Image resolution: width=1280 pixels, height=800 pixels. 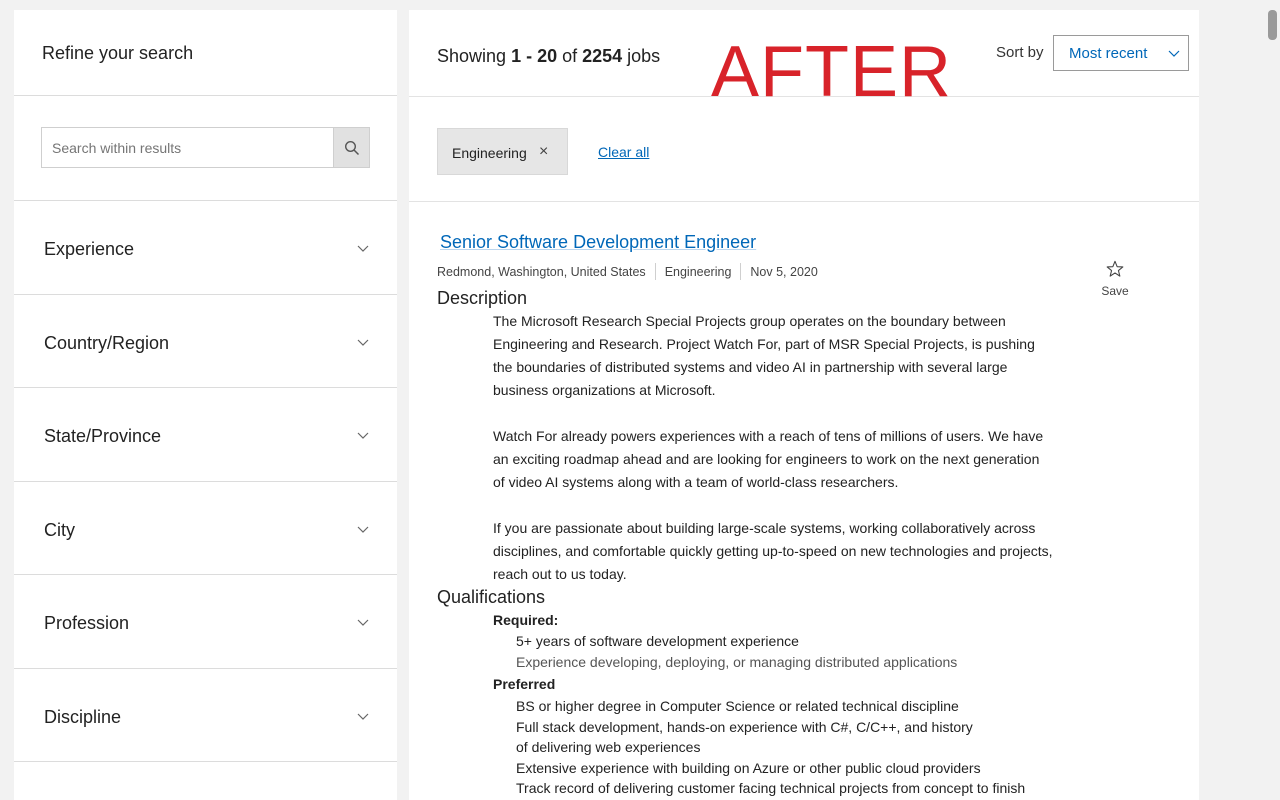 I want to click on showing-of: of, so click(x=570, y=56).